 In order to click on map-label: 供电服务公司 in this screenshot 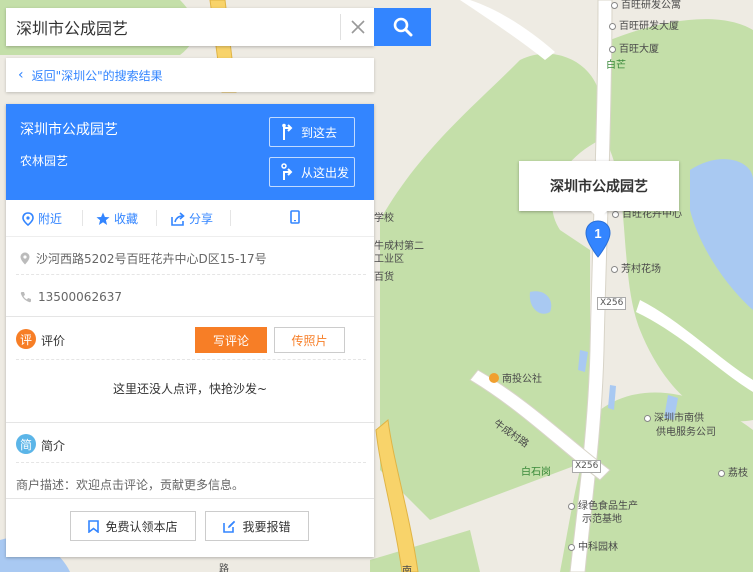, I will do `click(686, 432)`.